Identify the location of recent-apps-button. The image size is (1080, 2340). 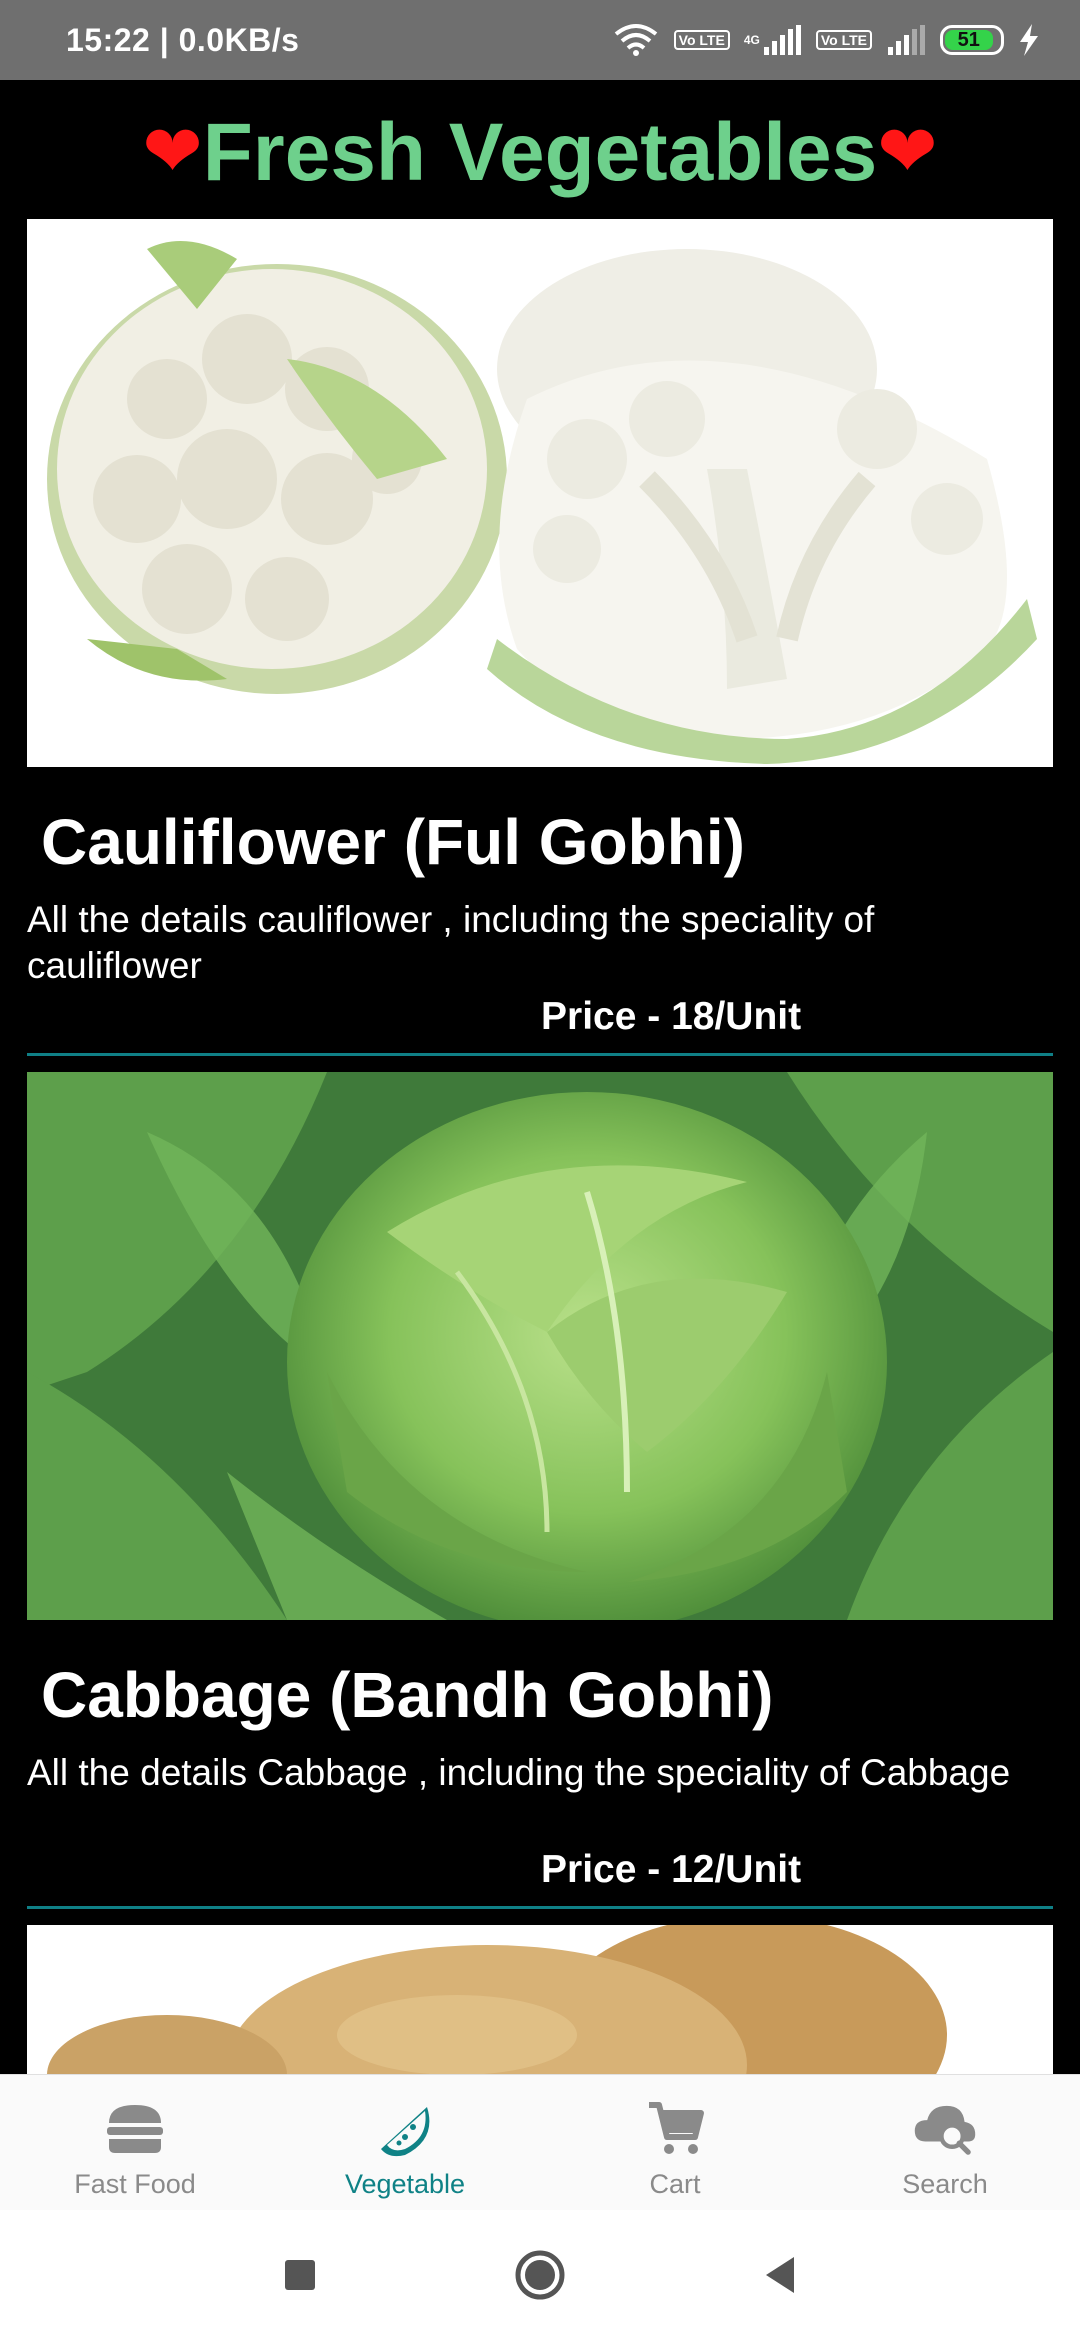
(300, 2275).